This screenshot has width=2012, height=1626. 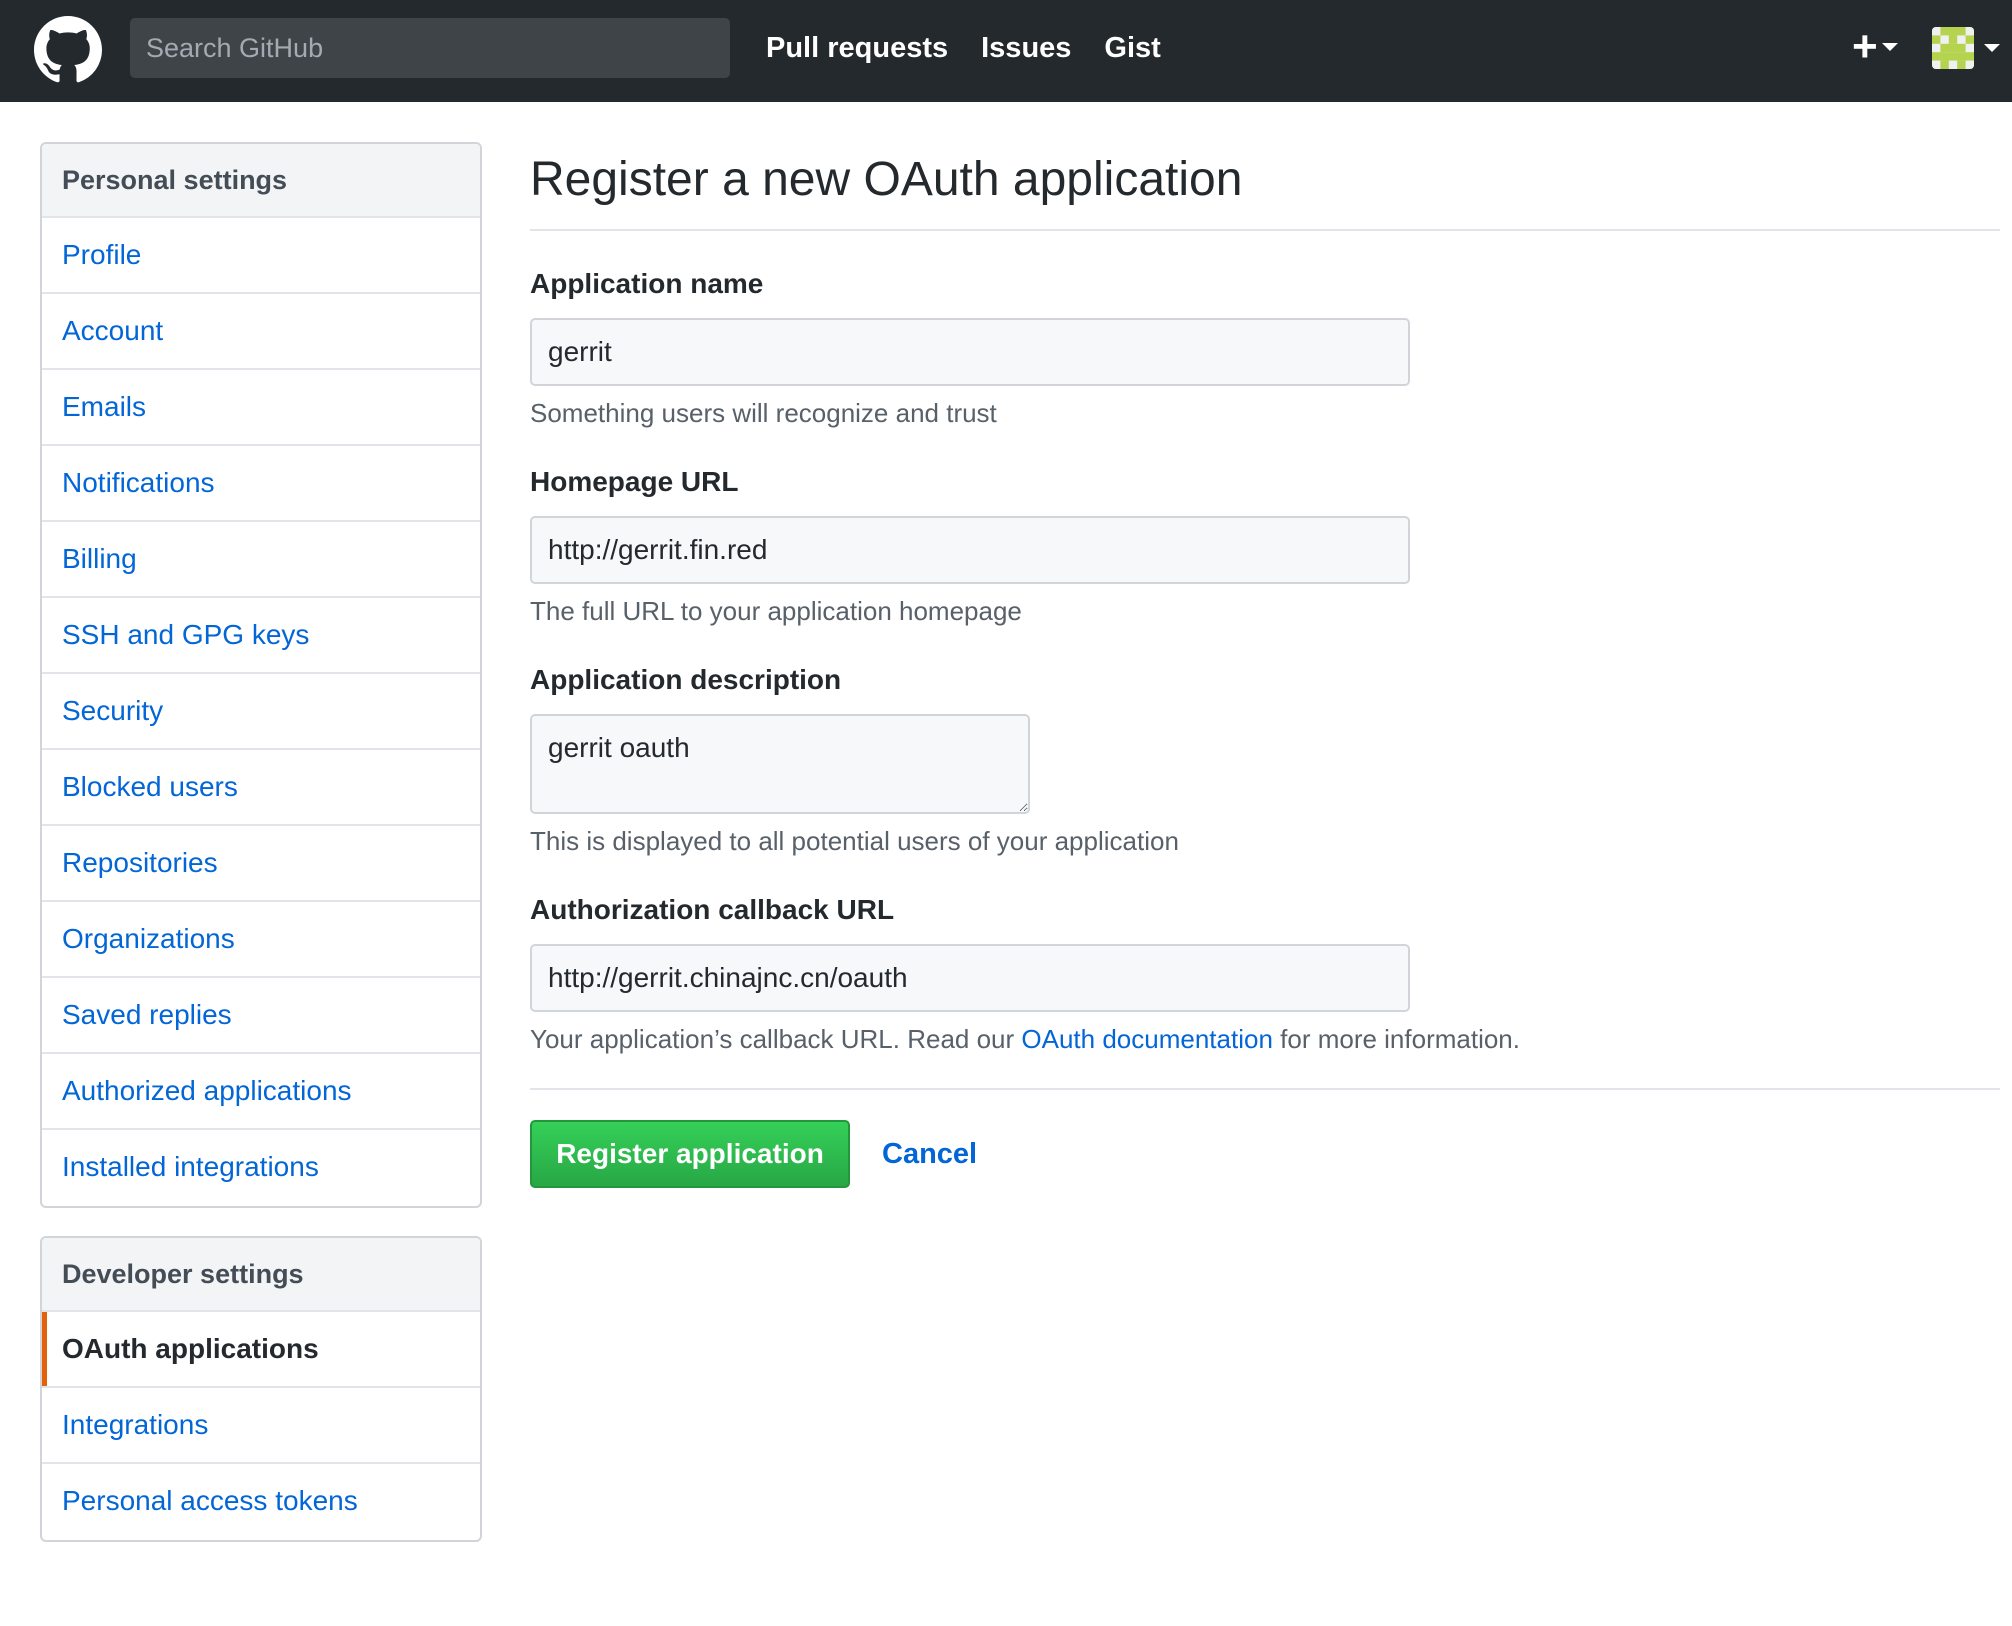 I want to click on plus-icon: +, so click(x=1865, y=46).